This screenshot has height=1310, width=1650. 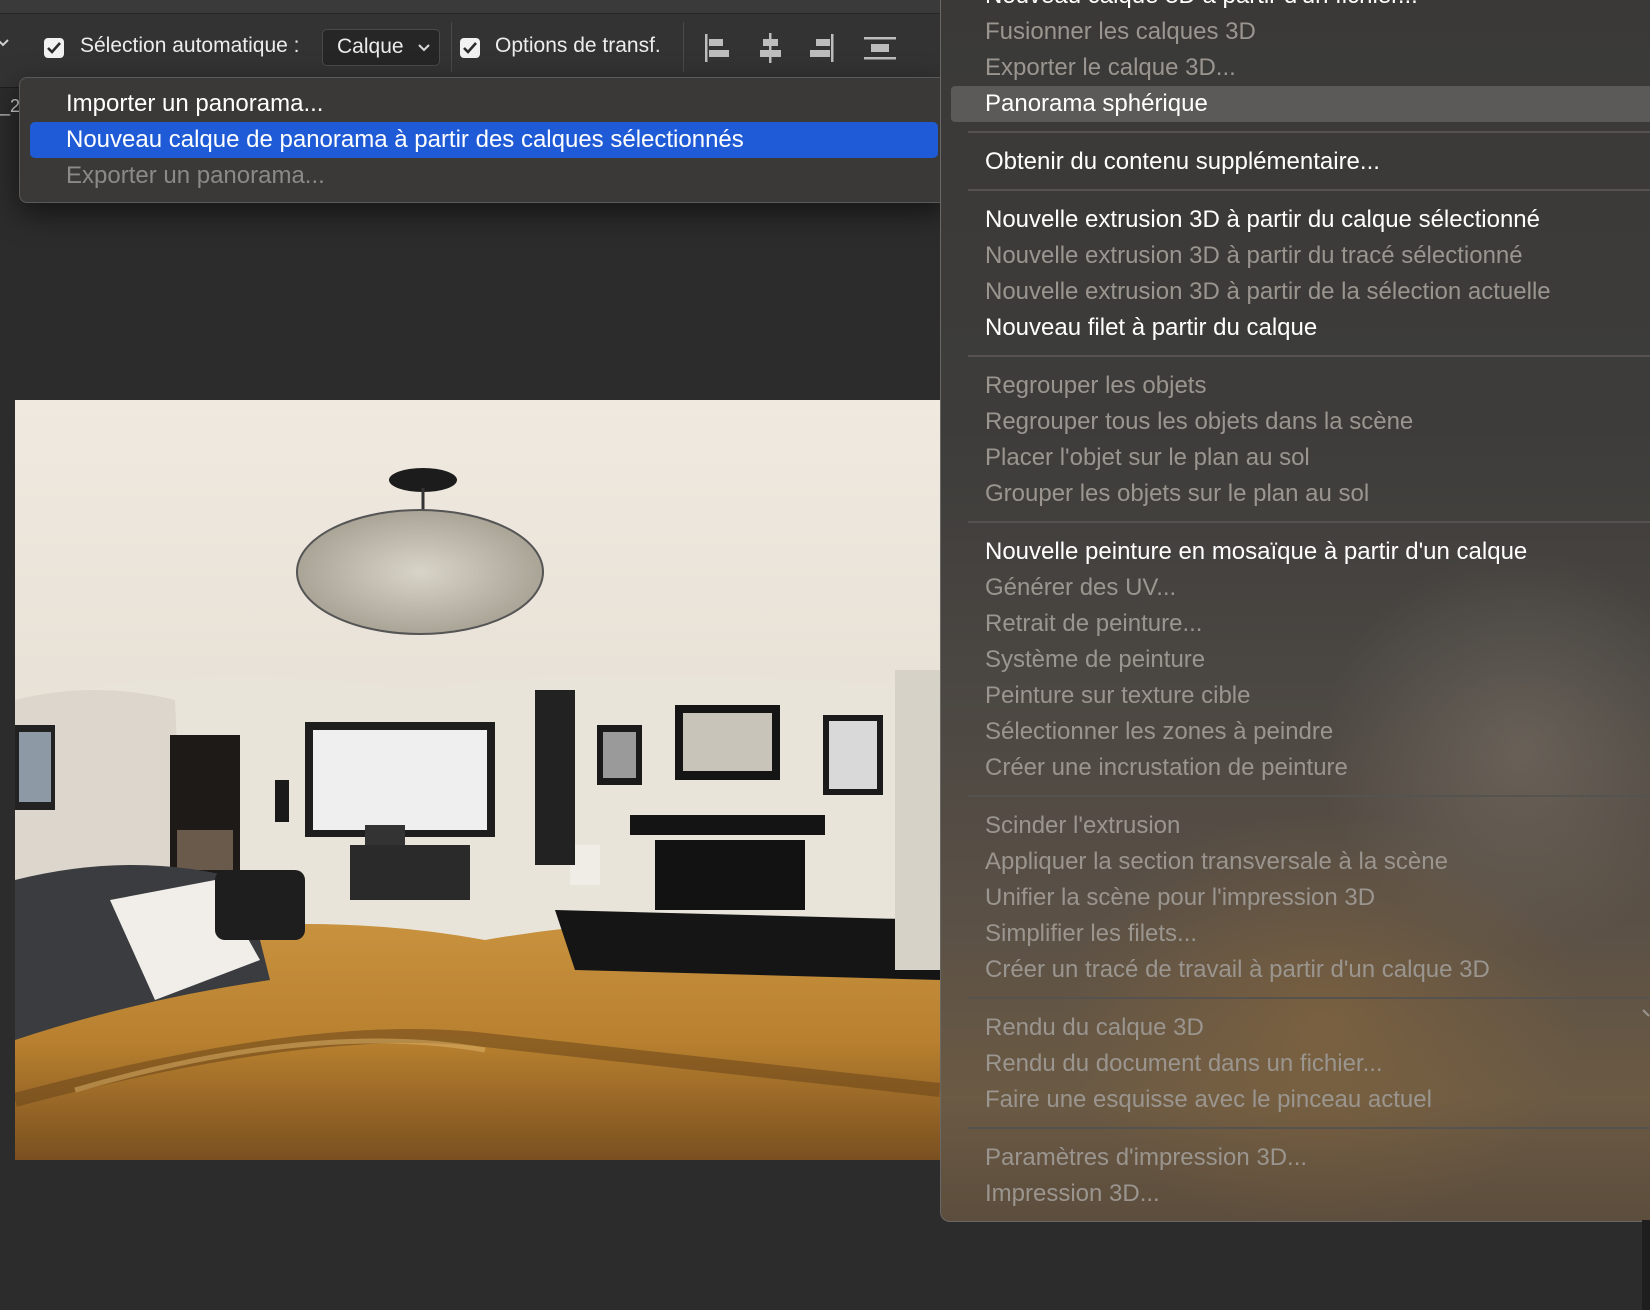 I want to click on menu-item-group-all-objects: Regrouper tous les objets dans la scène, so click(x=1199, y=421).